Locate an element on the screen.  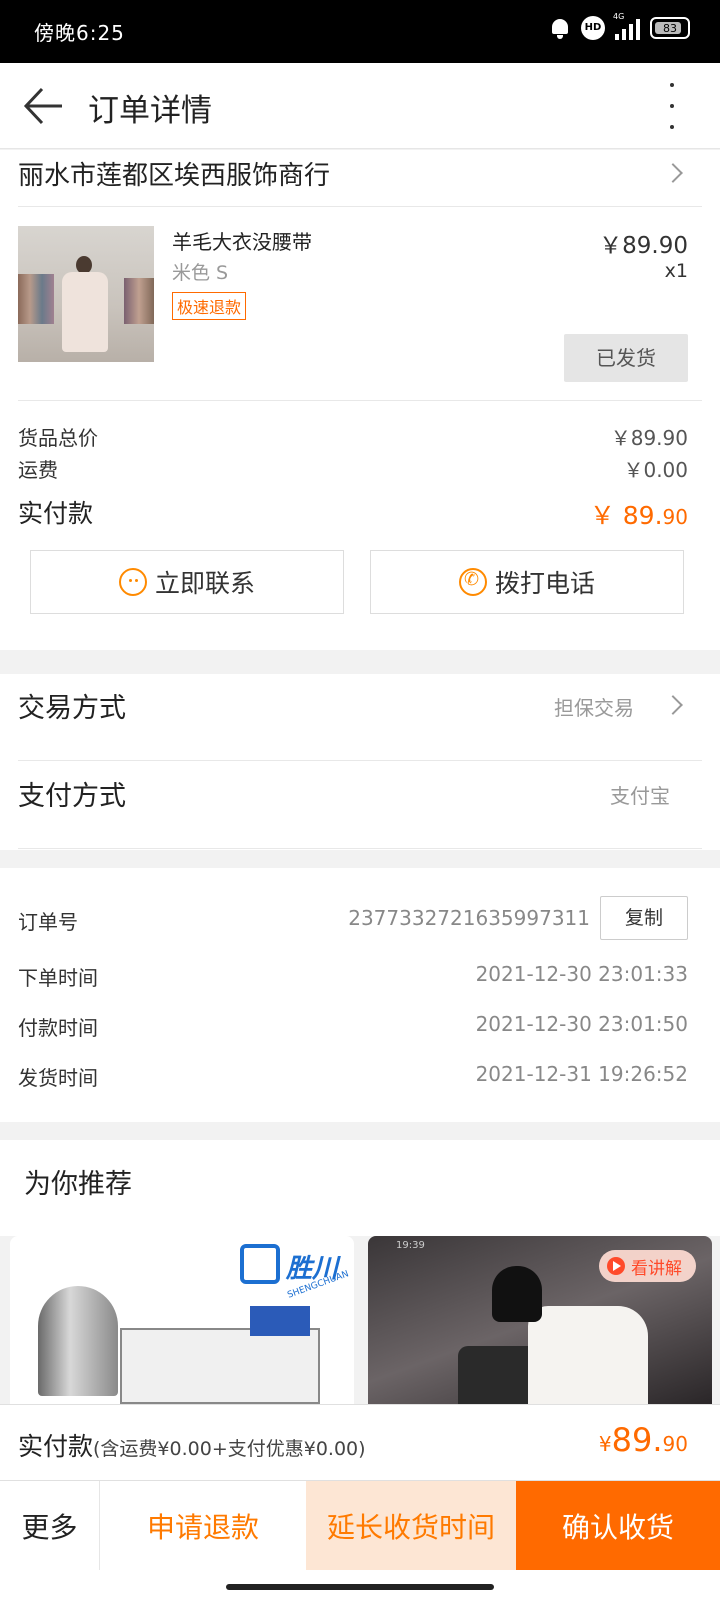
summary-total: ¥89.90 is located at coordinates (643, 1440).